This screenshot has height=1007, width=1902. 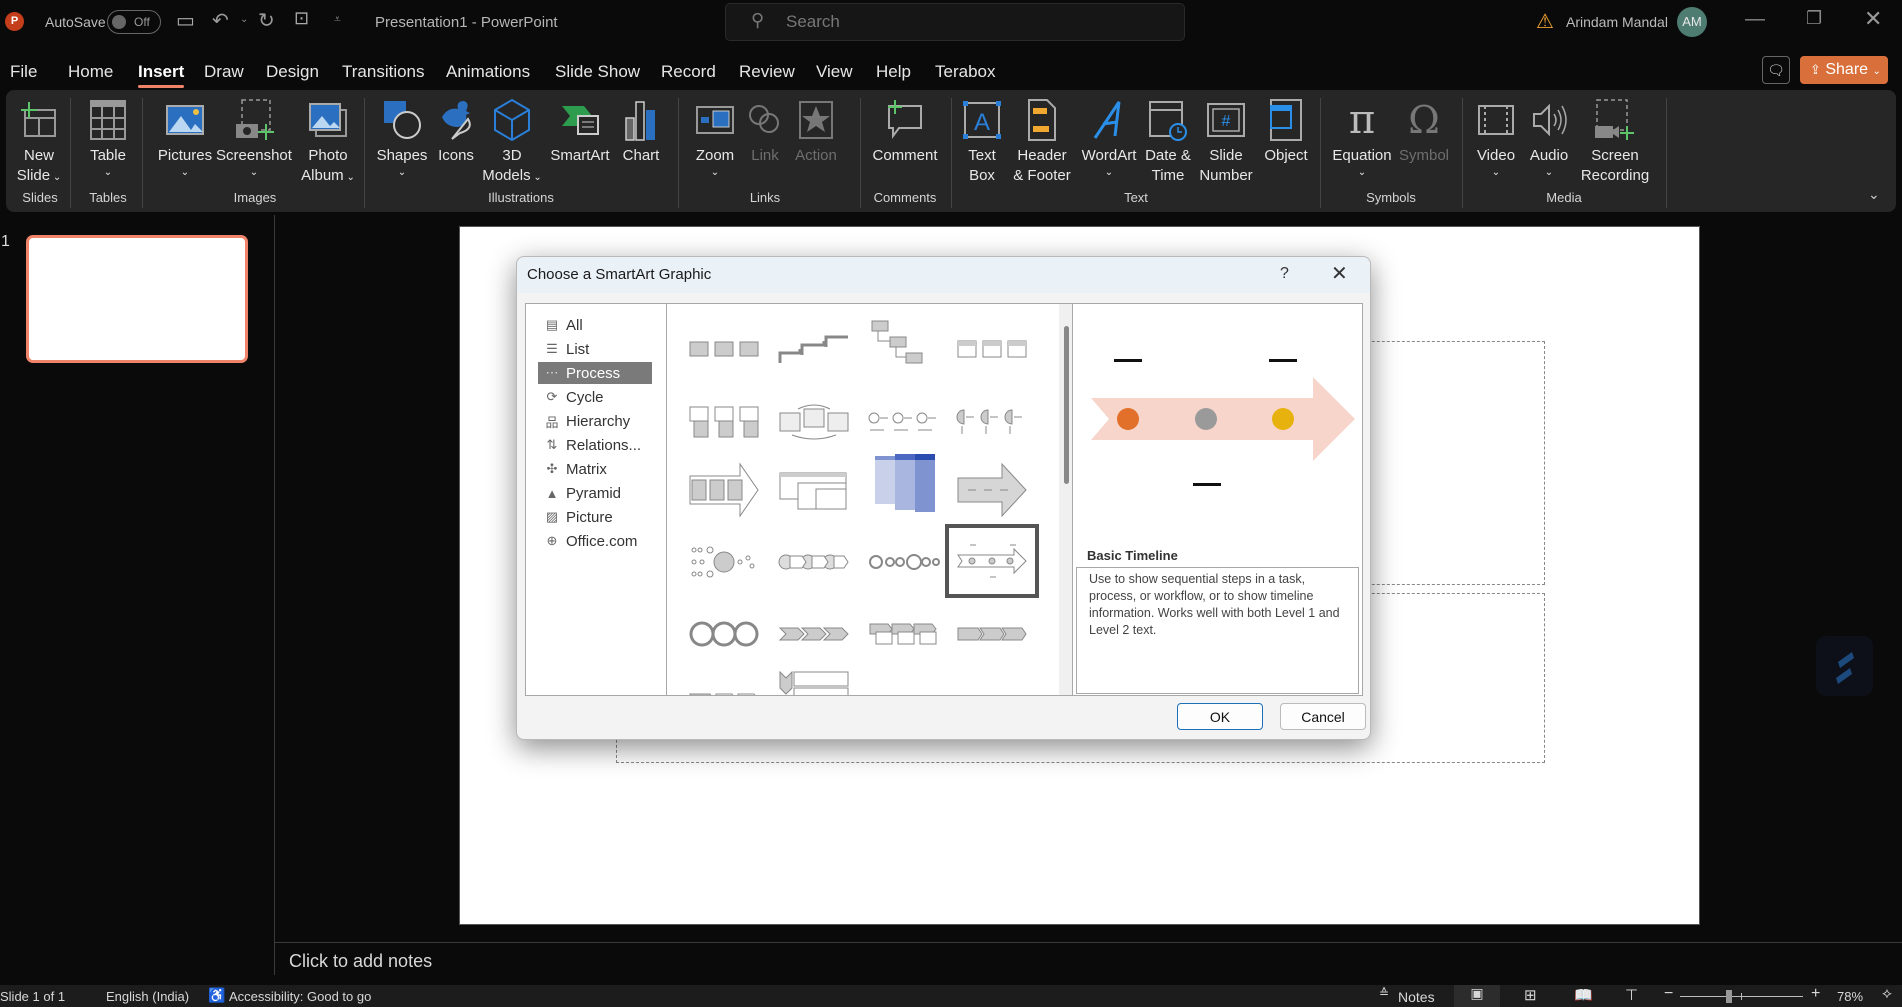 I want to click on tab-view: View, so click(x=834, y=72).